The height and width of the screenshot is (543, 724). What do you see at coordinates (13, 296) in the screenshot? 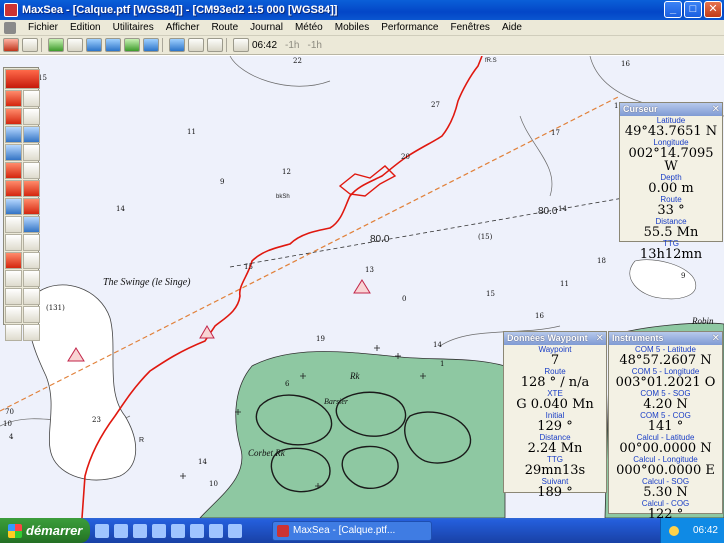
I see `text-icon` at bounding box center [13, 296].